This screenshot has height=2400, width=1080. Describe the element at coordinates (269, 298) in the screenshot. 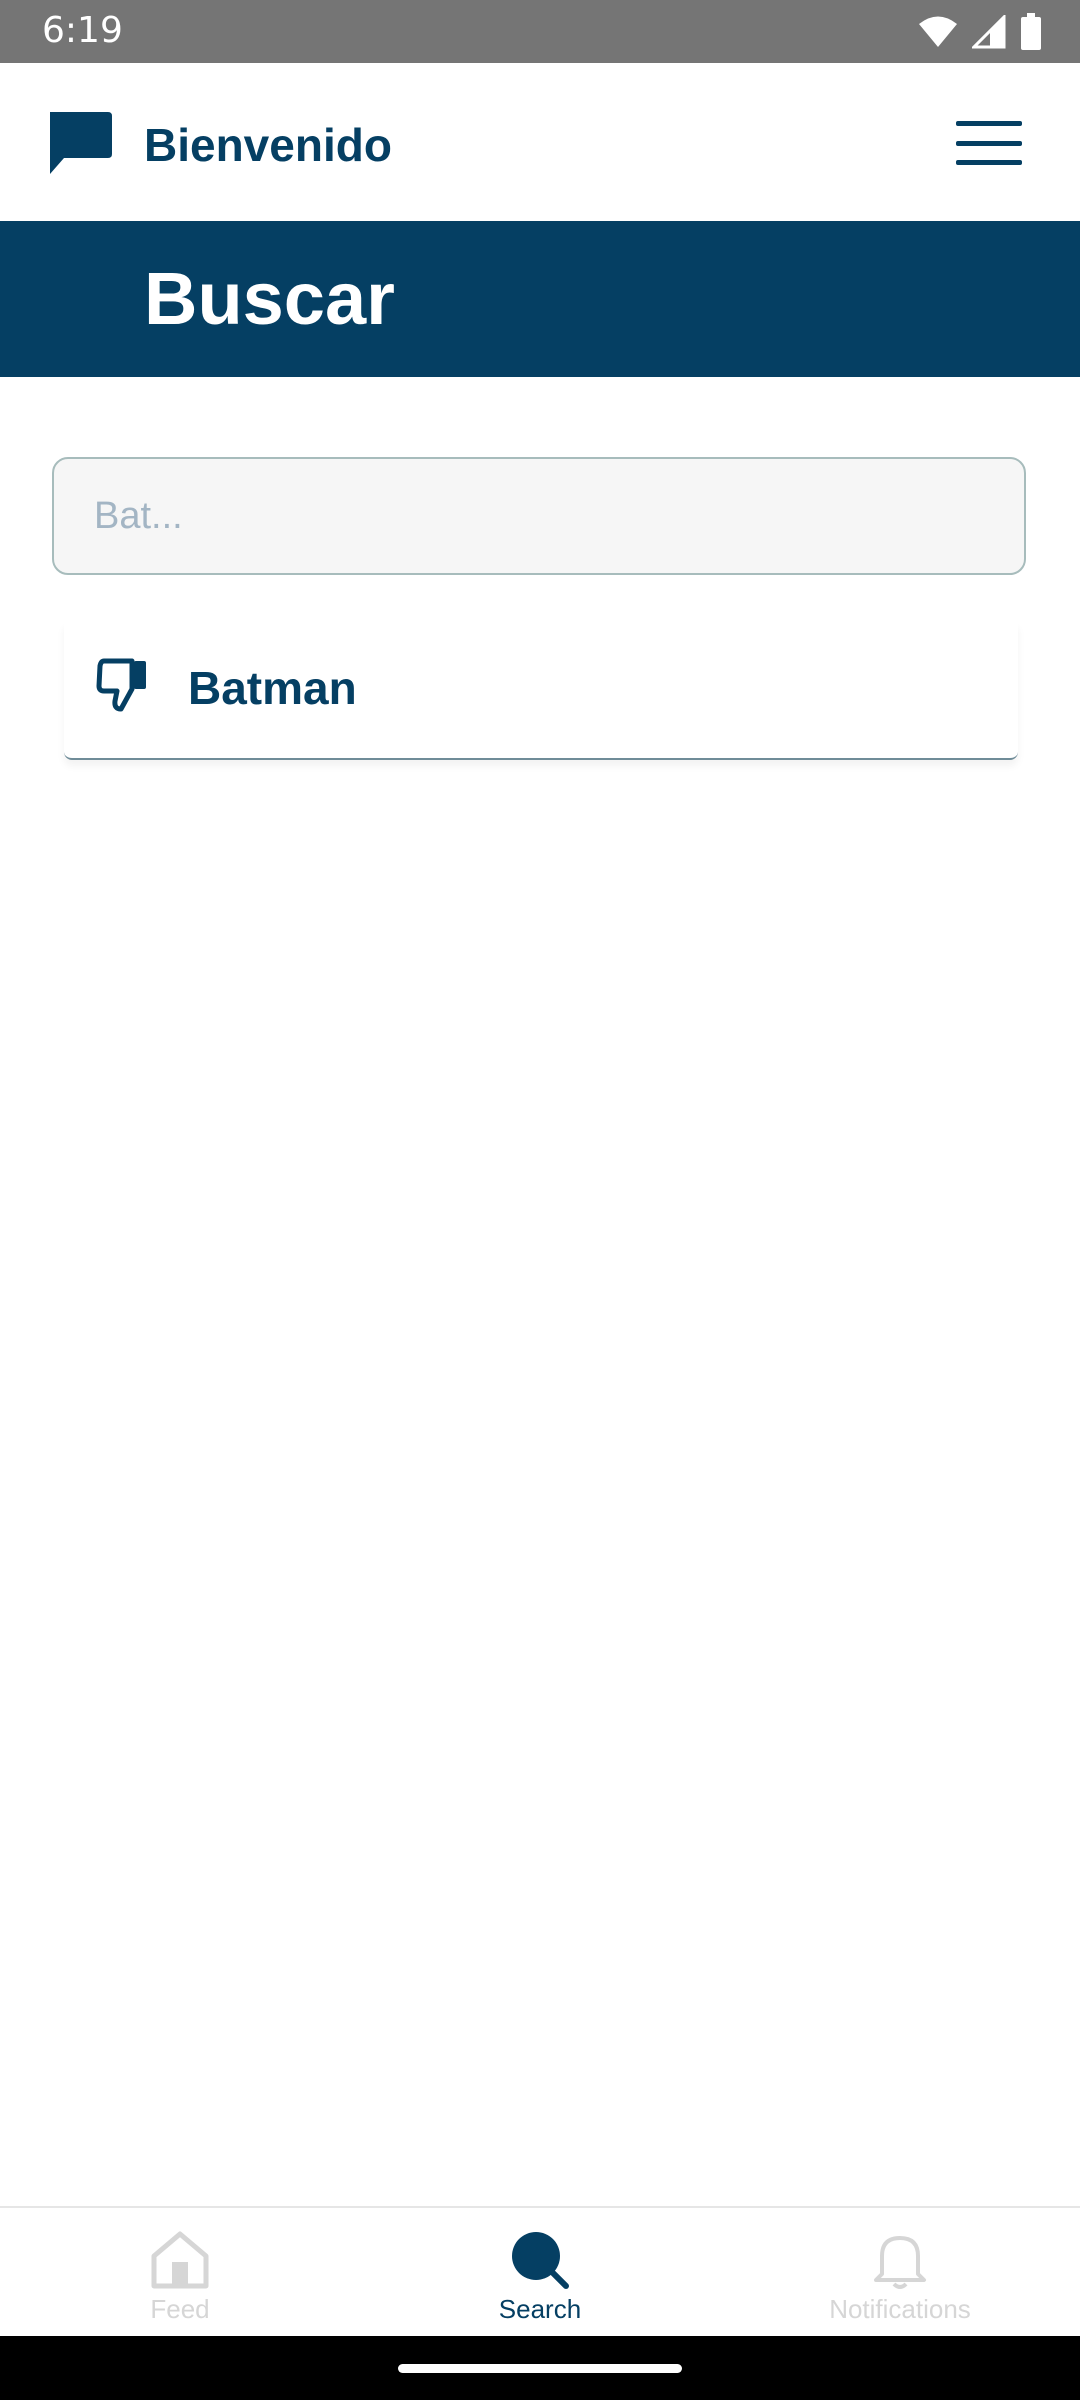

I see `page-title: Buscar` at that location.